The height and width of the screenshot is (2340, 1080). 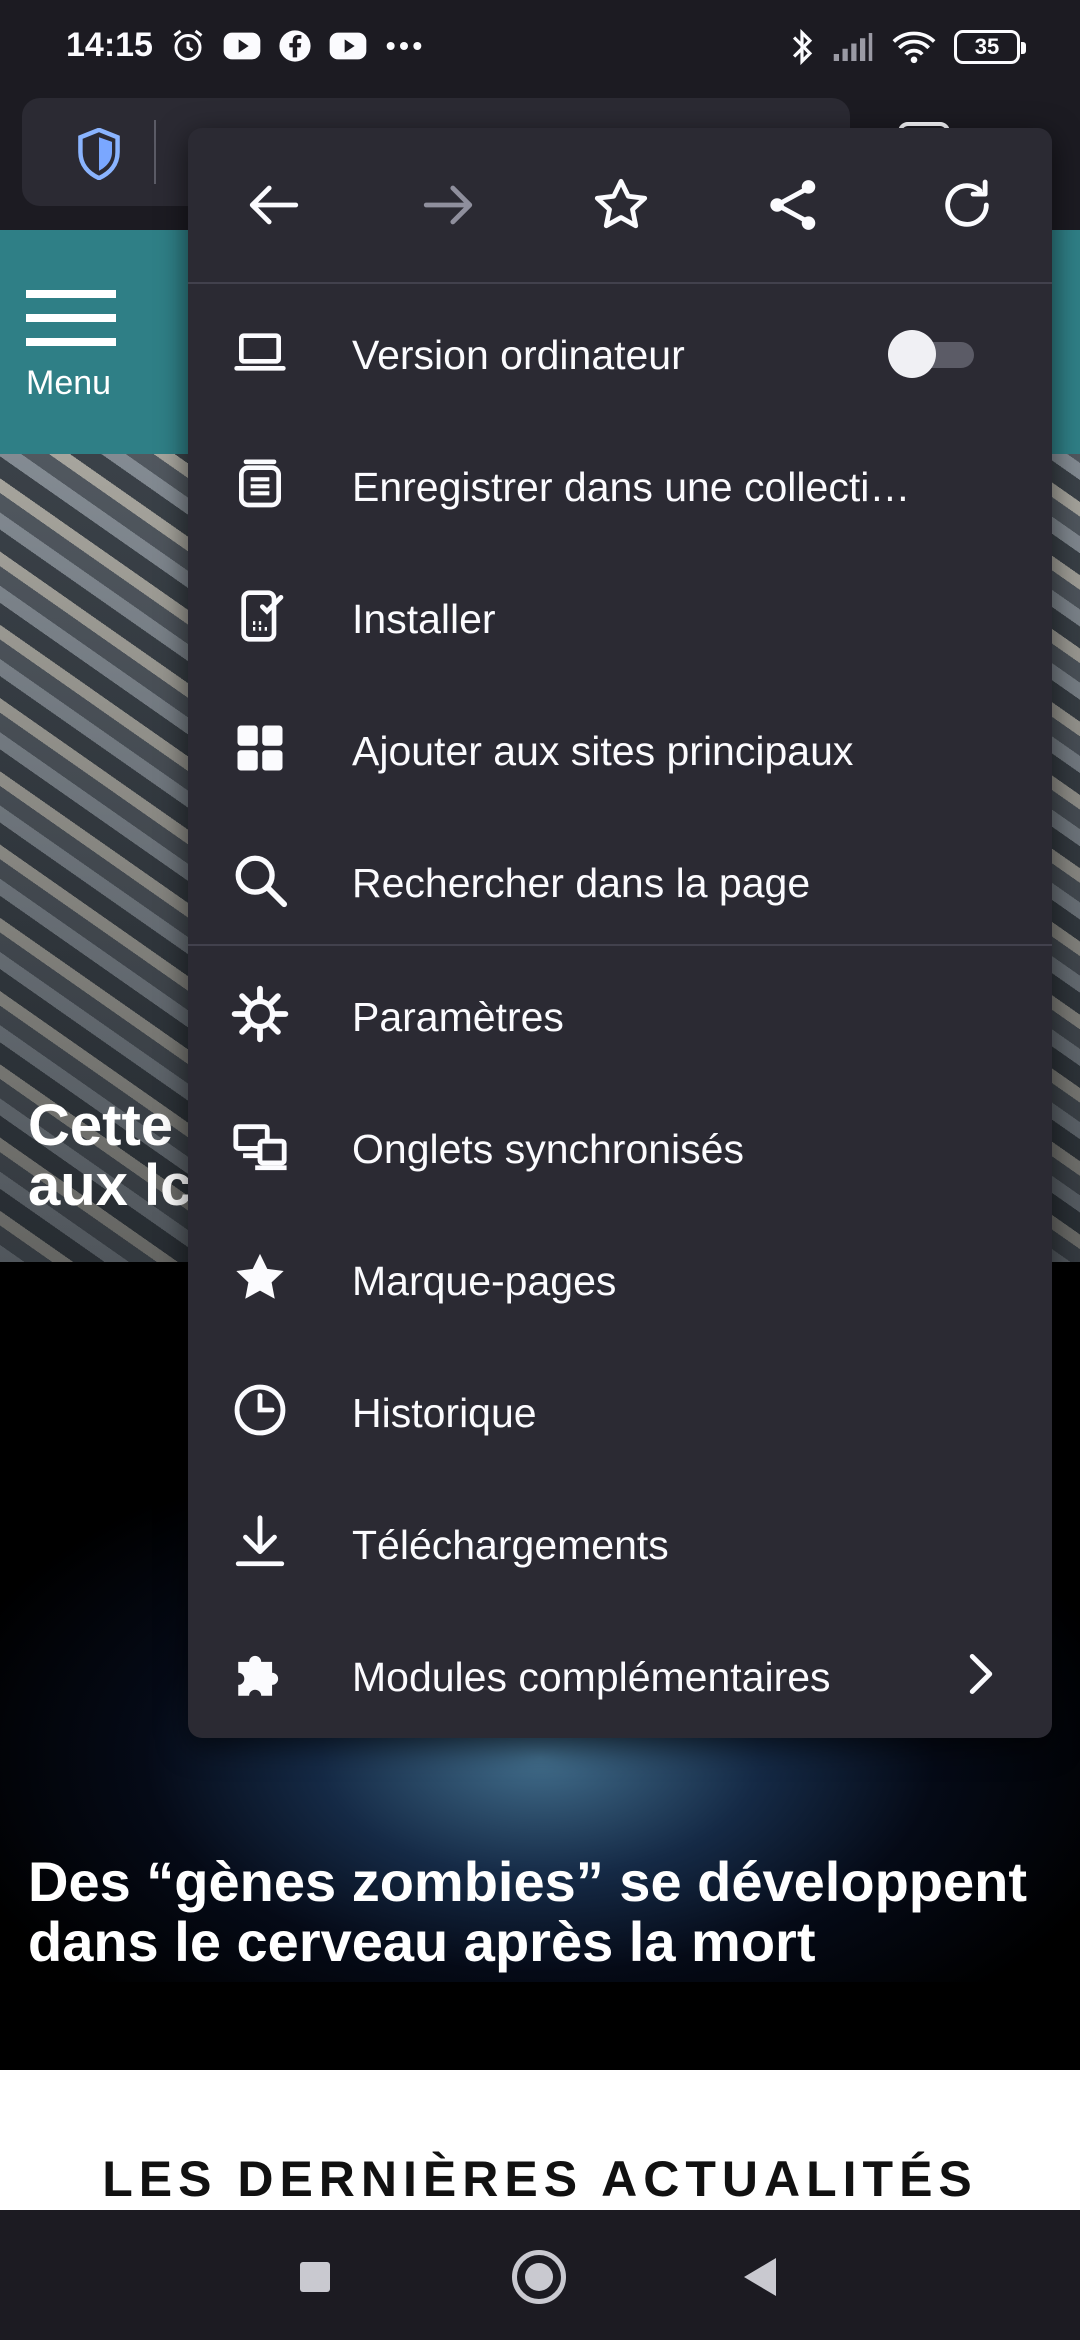 What do you see at coordinates (260, 1542) in the screenshot?
I see `download-icon` at bounding box center [260, 1542].